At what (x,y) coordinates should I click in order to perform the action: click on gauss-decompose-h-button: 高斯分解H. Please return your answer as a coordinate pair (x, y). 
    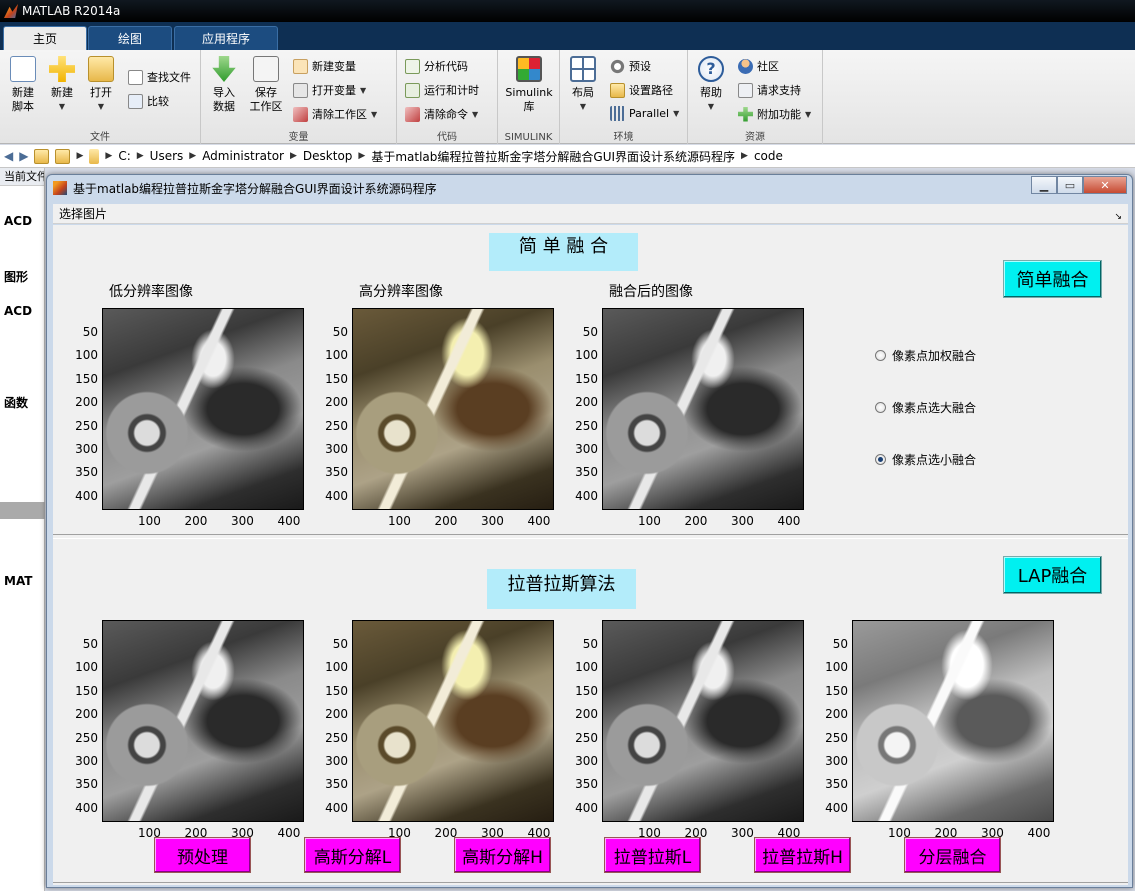
    Looking at the image, I should click on (502, 855).